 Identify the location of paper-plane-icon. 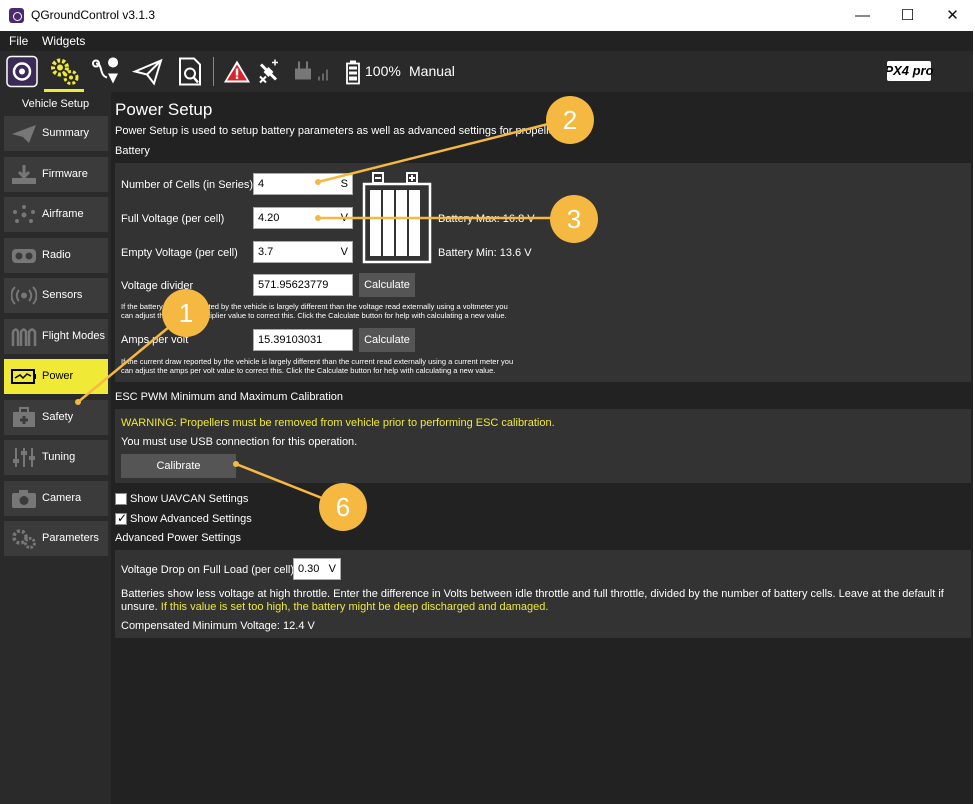
(24, 134).